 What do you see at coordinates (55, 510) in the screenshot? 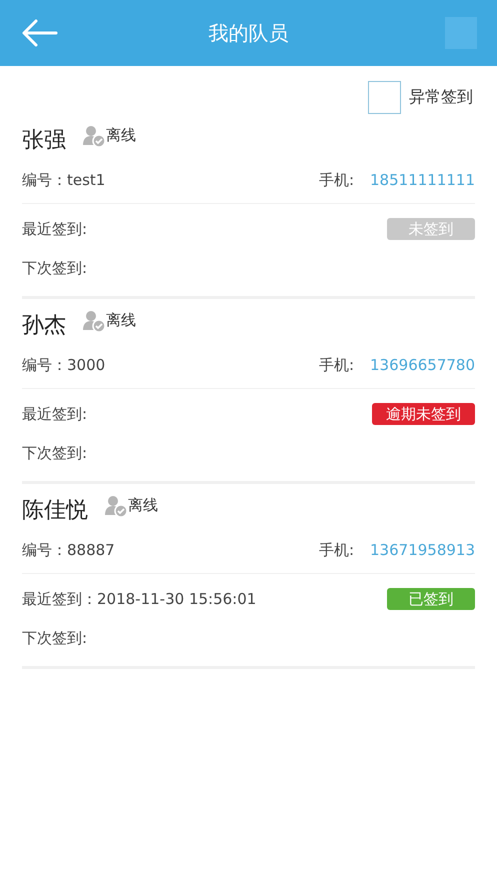
I see `member-name: 陈佳悦` at bounding box center [55, 510].